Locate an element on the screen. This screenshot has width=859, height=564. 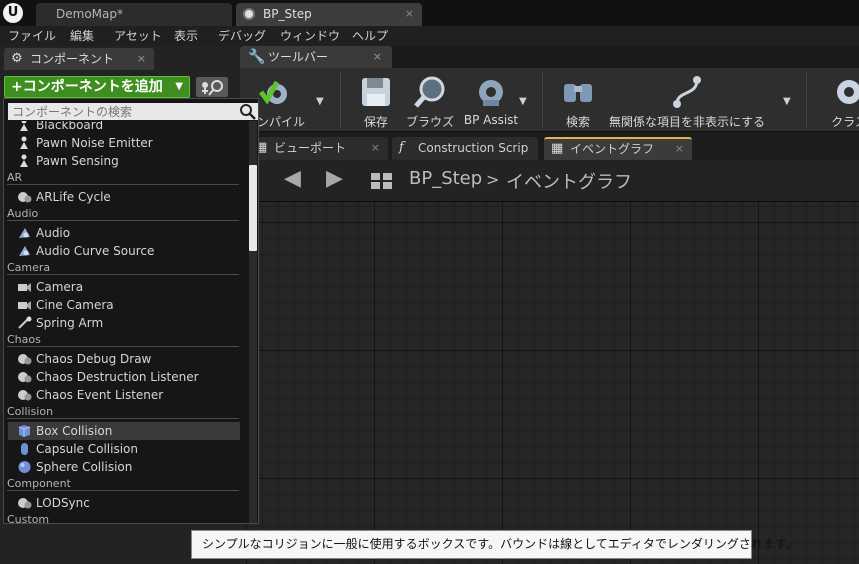
component-list-item-label: ARLife Cycle is located at coordinates (73, 197).